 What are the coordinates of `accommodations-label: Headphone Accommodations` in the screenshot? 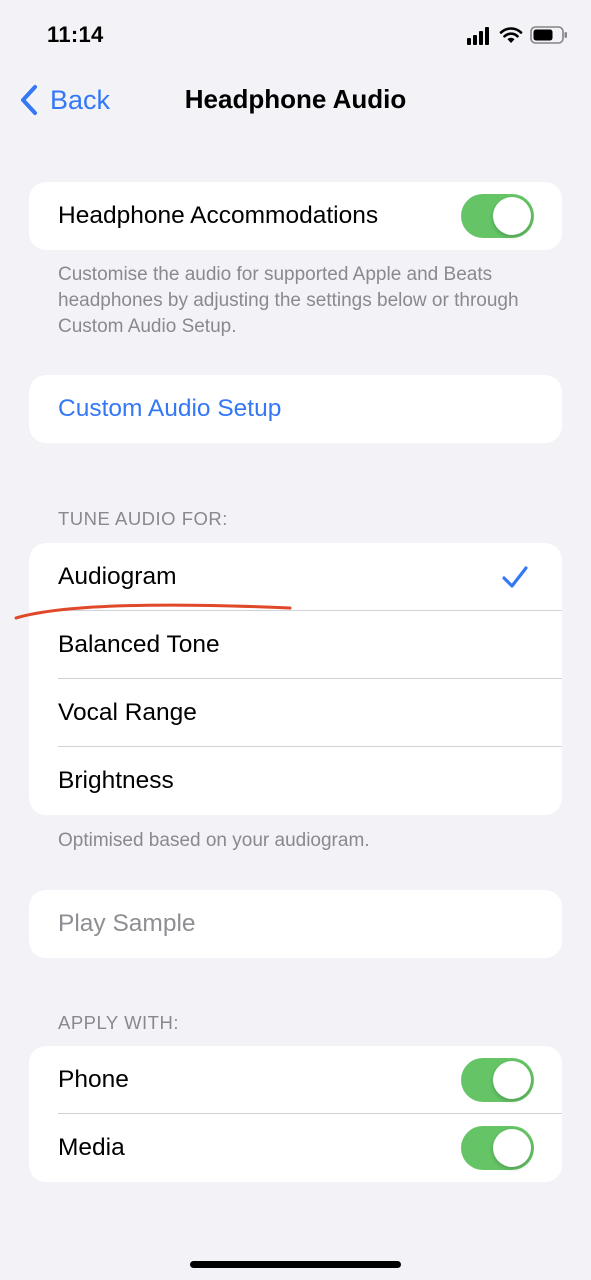 It's located at (218, 215).